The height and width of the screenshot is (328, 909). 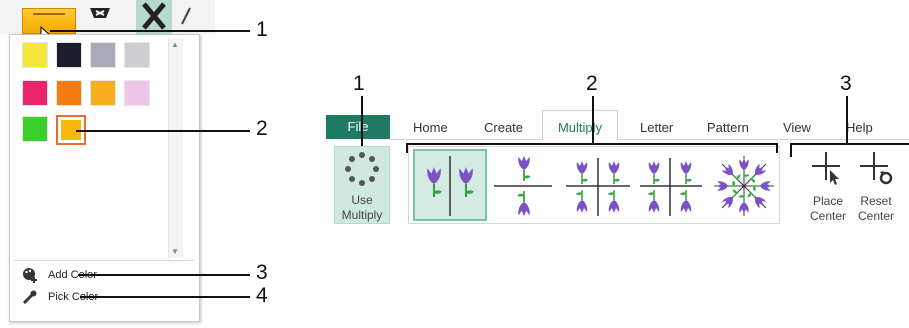 What do you see at coordinates (876, 216) in the screenshot?
I see `reset-center-label-line2: Center` at bounding box center [876, 216].